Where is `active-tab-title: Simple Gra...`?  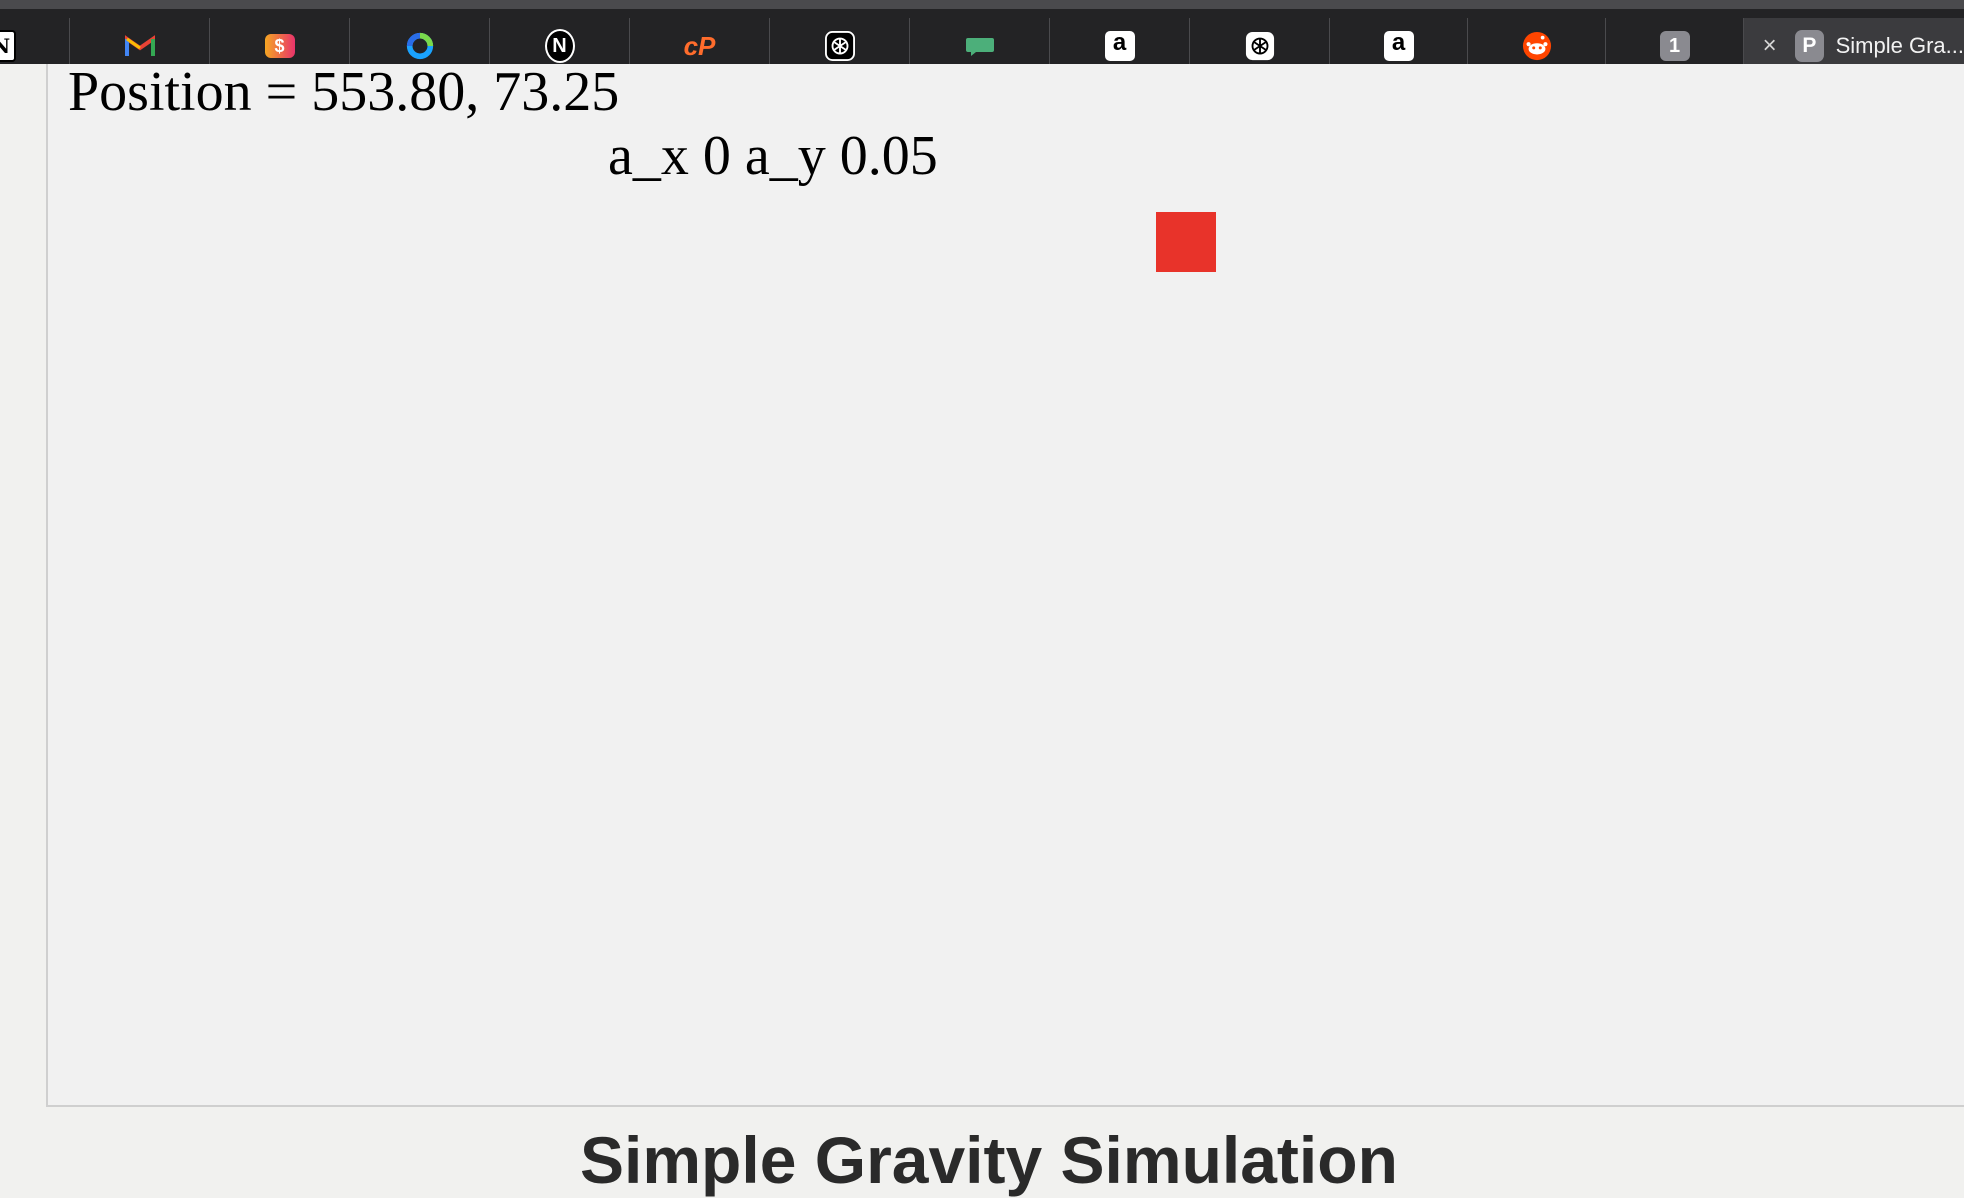 active-tab-title: Simple Gra... is located at coordinates (1899, 45).